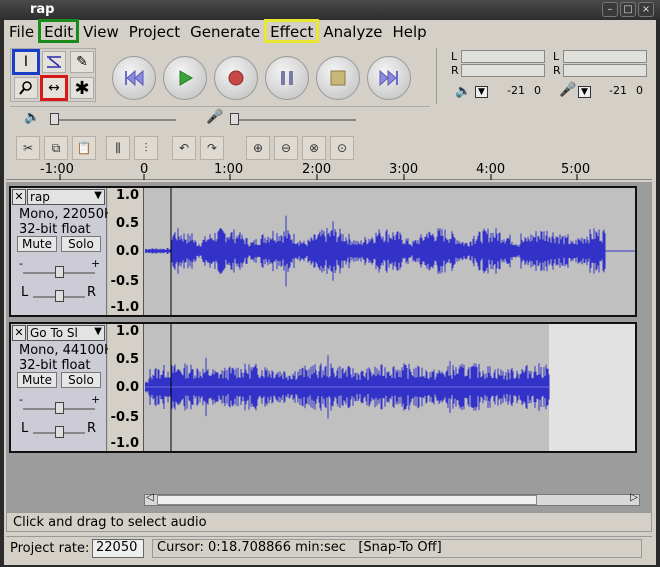 The height and width of the screenshot is (567, 660). I want to click on track-rate: Mono, 44100Hz, so click(70, 350).